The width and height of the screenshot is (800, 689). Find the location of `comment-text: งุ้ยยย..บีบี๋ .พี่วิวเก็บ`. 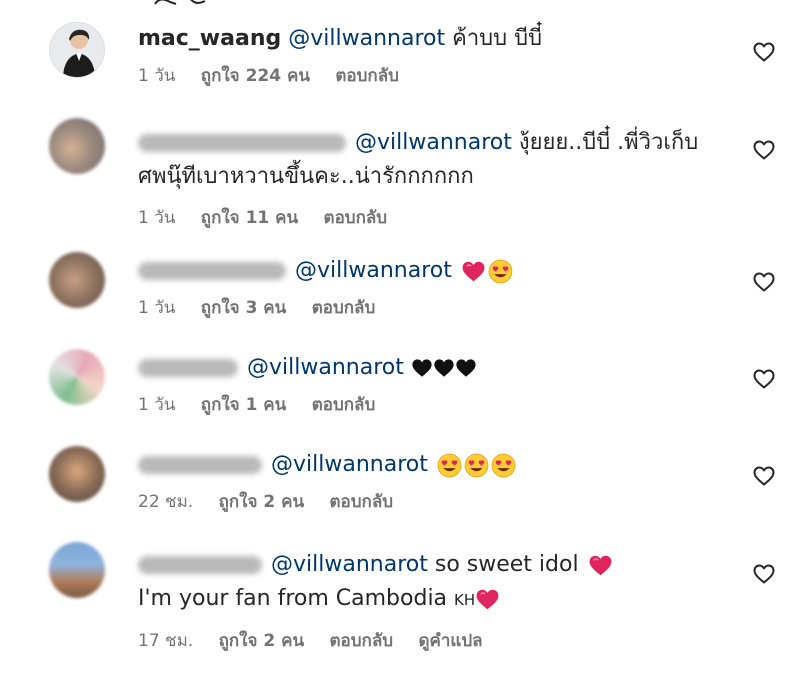

comment-text: งุ้ยยย..บีบี๋ .พี่วิวเก็บ is located at coordinates (608, 142).